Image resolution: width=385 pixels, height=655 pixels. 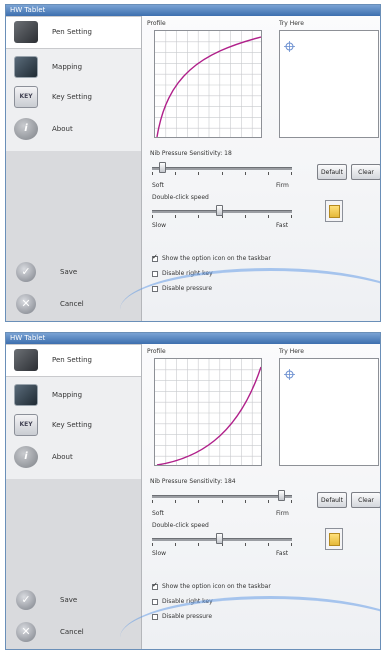 I want to click on crosshair-icon, so click(x=289, y=374).